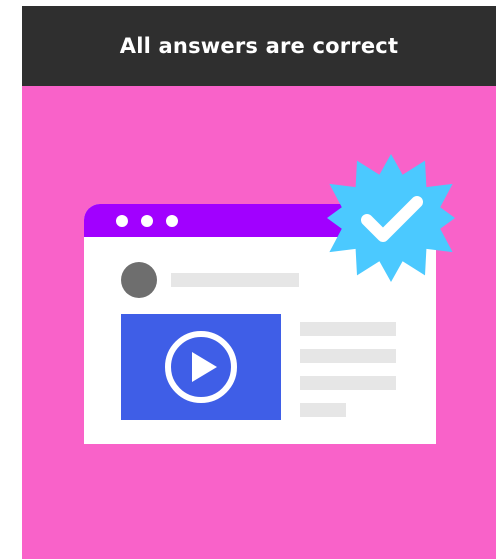  I want to click on result-title: All answers are correct, so click(259, 46).